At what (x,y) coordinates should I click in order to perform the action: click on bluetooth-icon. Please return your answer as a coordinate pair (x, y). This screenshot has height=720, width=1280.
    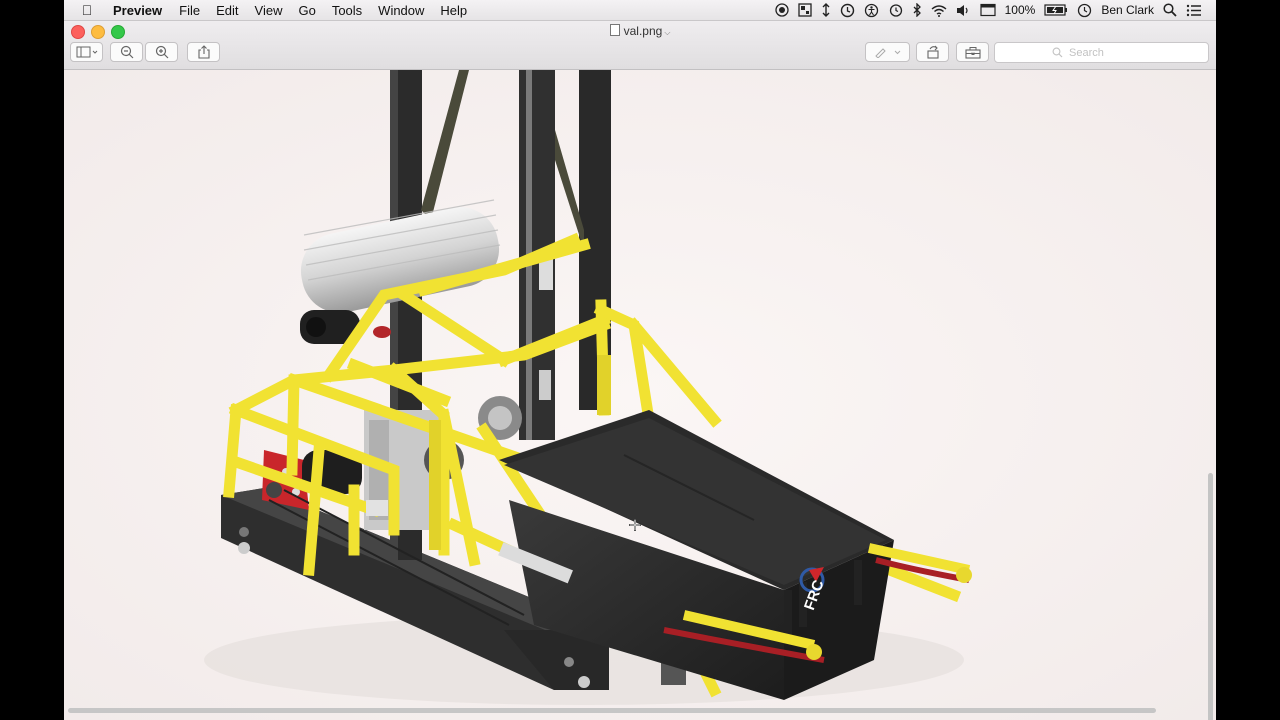
    Looking at the image, I should click on (917, 10).